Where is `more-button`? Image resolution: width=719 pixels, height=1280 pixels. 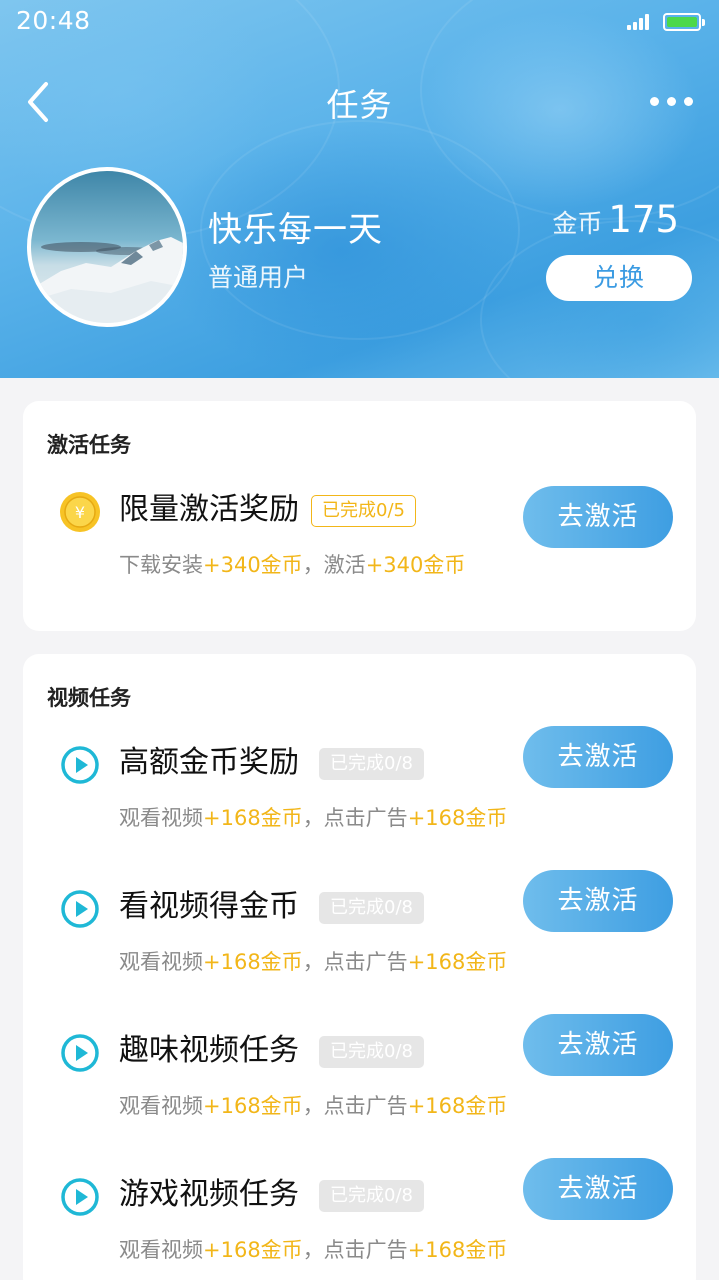
more-button is located at coordinates (669, 101).